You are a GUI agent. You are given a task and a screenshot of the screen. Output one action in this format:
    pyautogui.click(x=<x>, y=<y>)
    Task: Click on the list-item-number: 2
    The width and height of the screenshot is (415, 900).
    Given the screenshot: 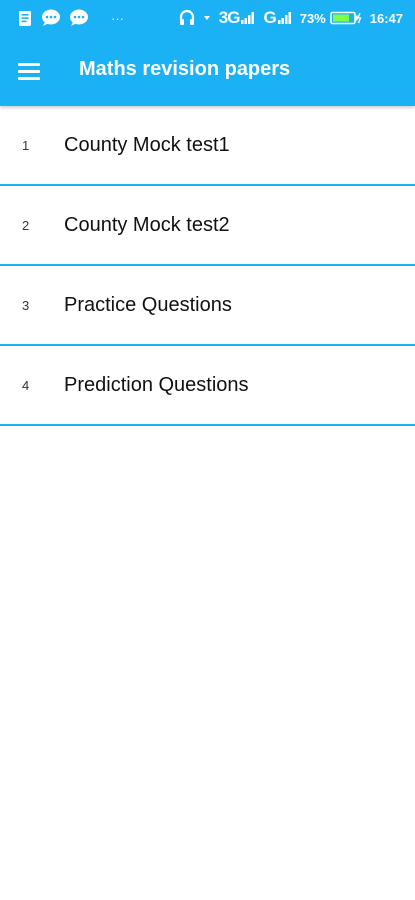 What is the action you would take?
    pyautogui.click(x=26, y=225)
    